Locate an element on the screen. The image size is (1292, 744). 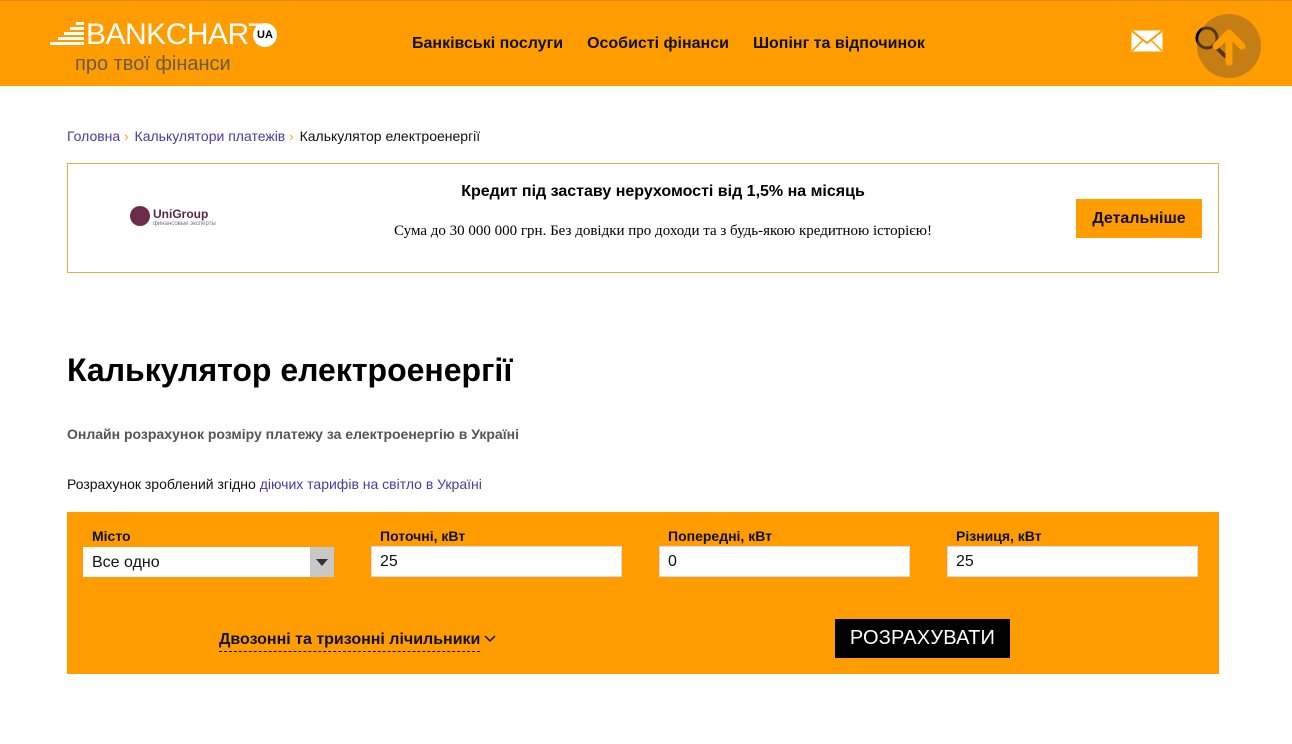
city-select-value: Все одно is located at coordinates (126, 562).